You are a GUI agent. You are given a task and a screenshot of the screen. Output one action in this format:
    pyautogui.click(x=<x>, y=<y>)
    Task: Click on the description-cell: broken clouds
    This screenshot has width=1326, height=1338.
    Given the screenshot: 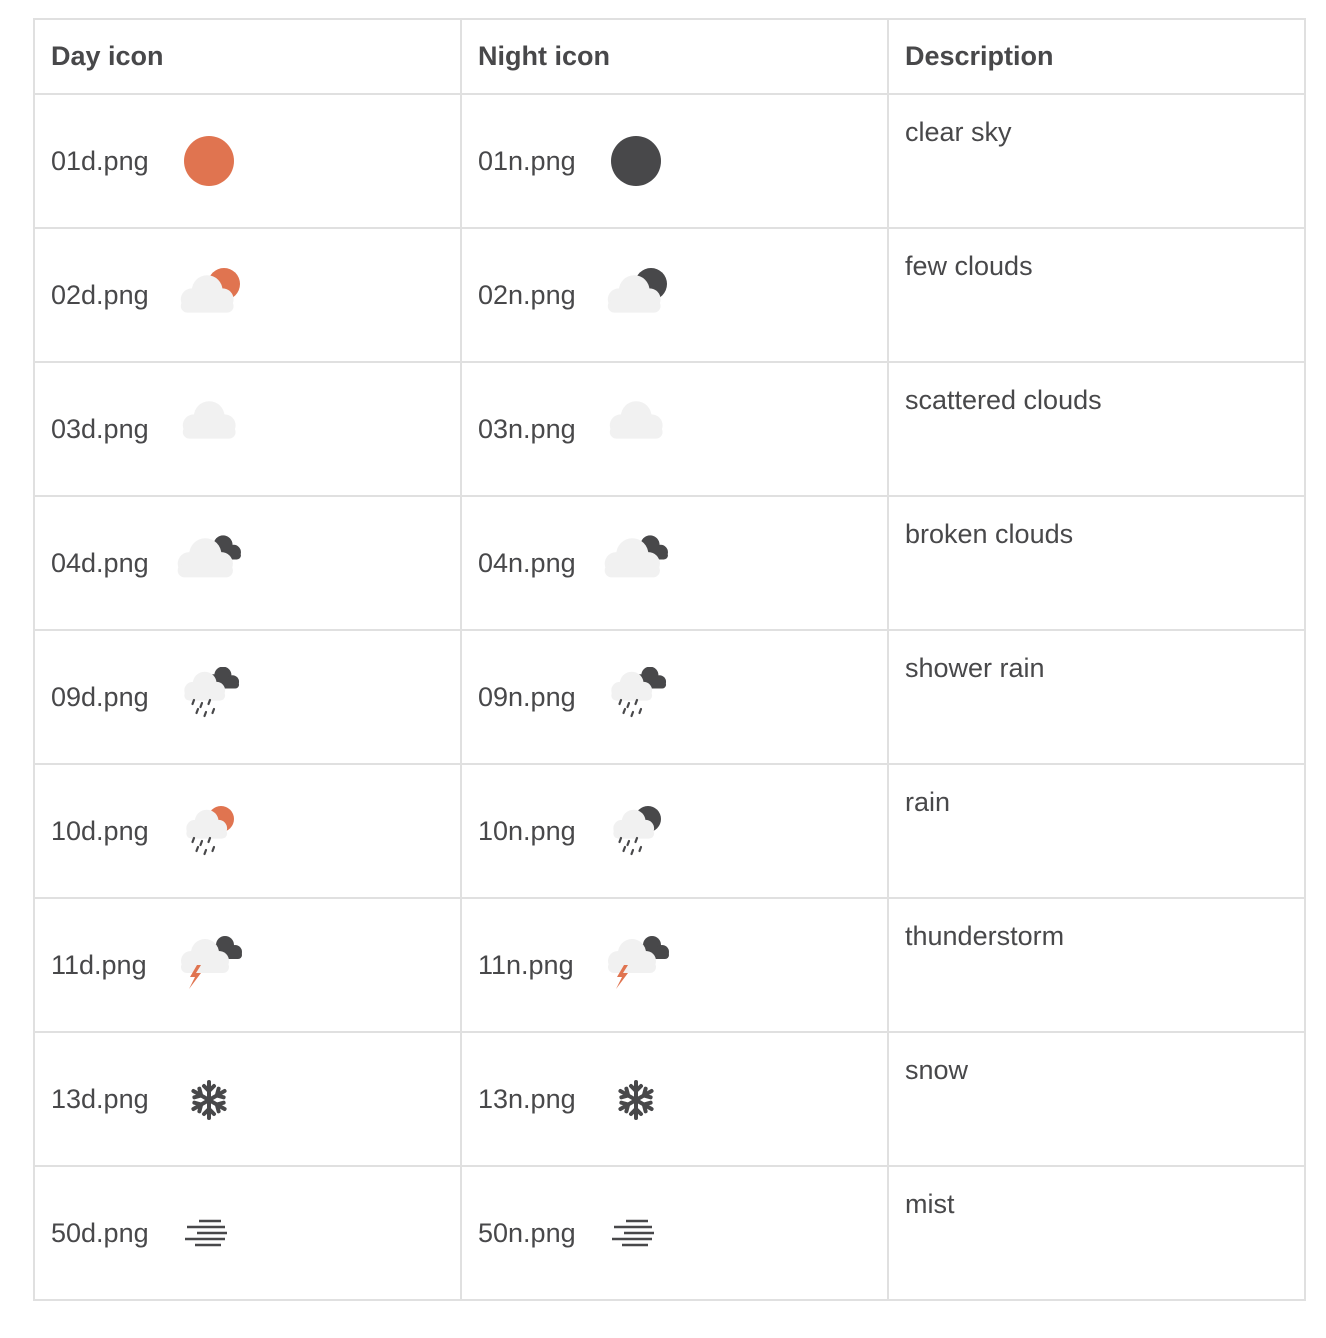 What is the action you would take?
    pyautogui.click(x=1096, y=563)
    